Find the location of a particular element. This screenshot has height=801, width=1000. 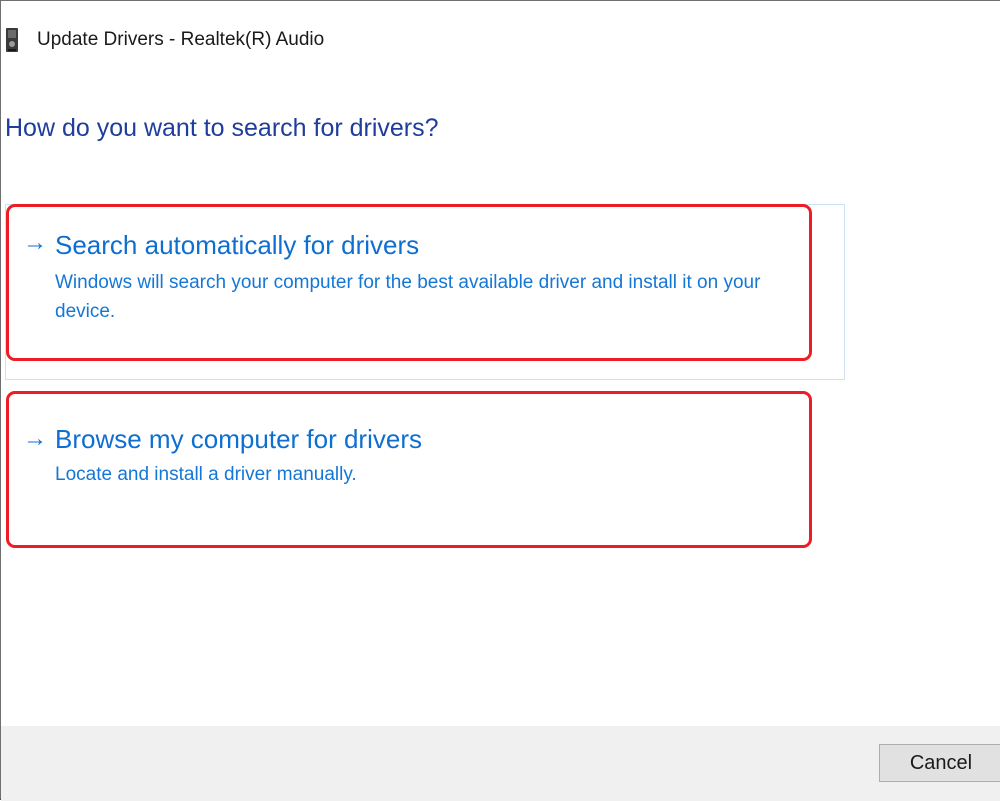

cancel-button: Cancel is located at coordinates (939, 763).